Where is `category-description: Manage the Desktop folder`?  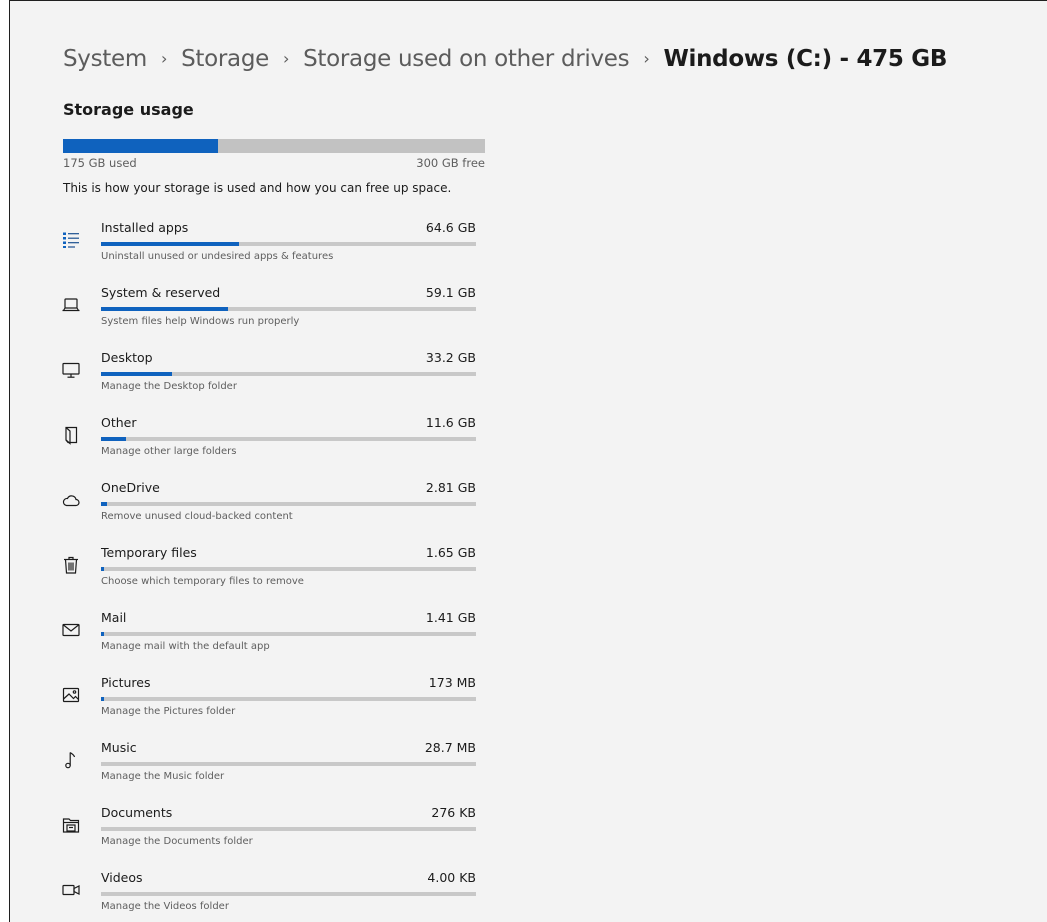 category-description: Manage the Desktop folder is located at coordinates (169, 386).